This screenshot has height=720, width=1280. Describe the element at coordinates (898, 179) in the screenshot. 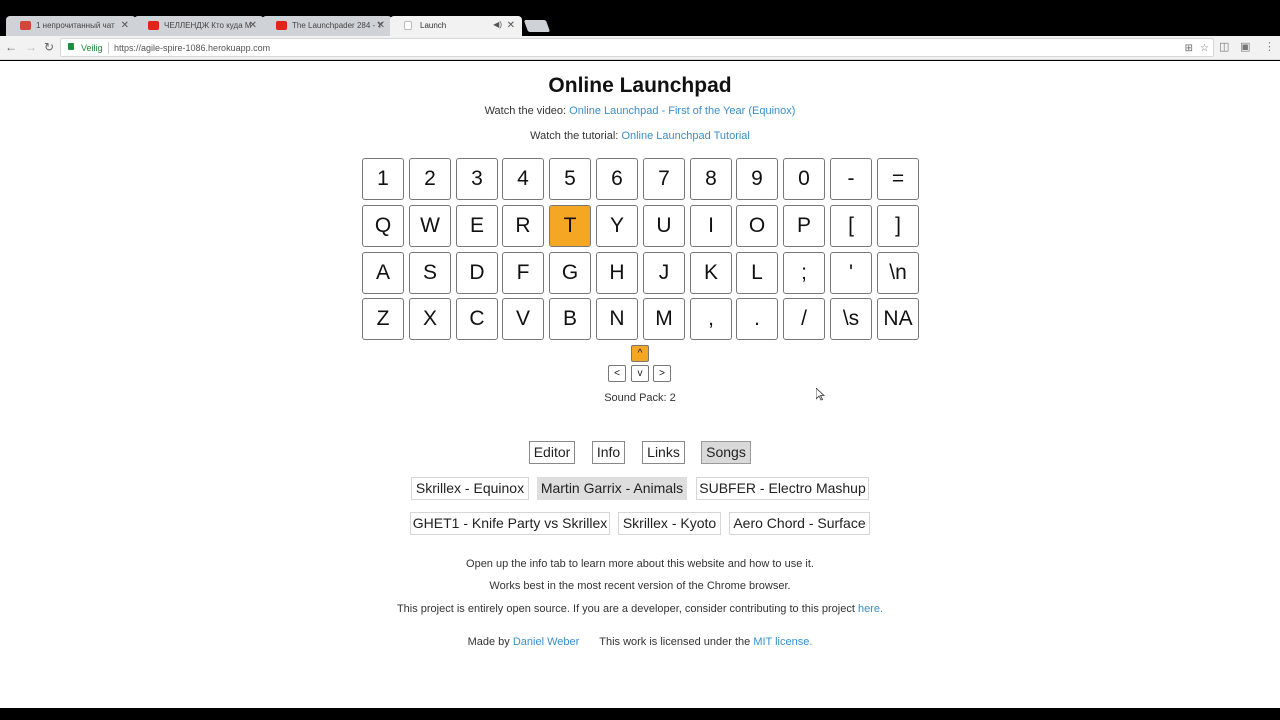

I see `launchpad-key: =` at that location.